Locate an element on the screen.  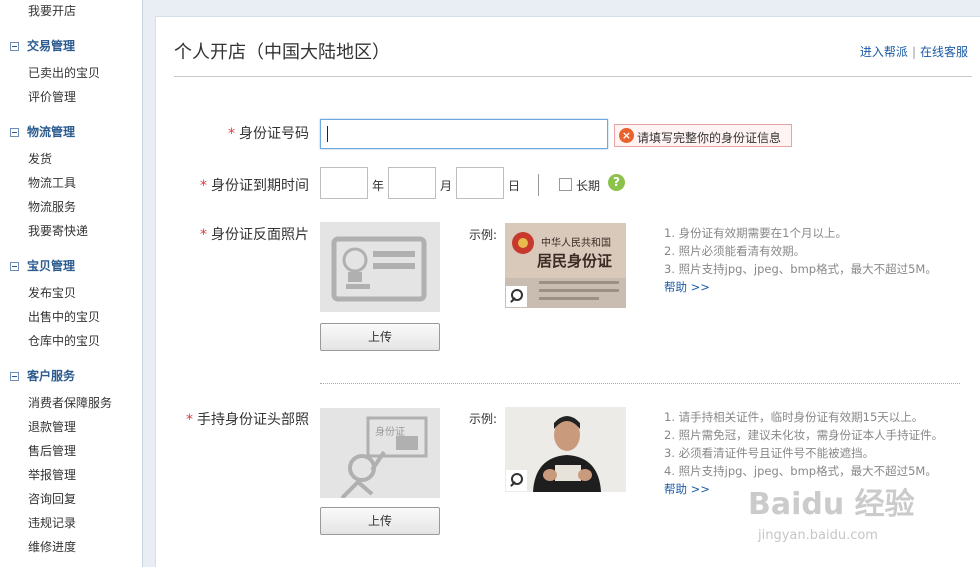
header-divider is located at coordinates (573, 76).